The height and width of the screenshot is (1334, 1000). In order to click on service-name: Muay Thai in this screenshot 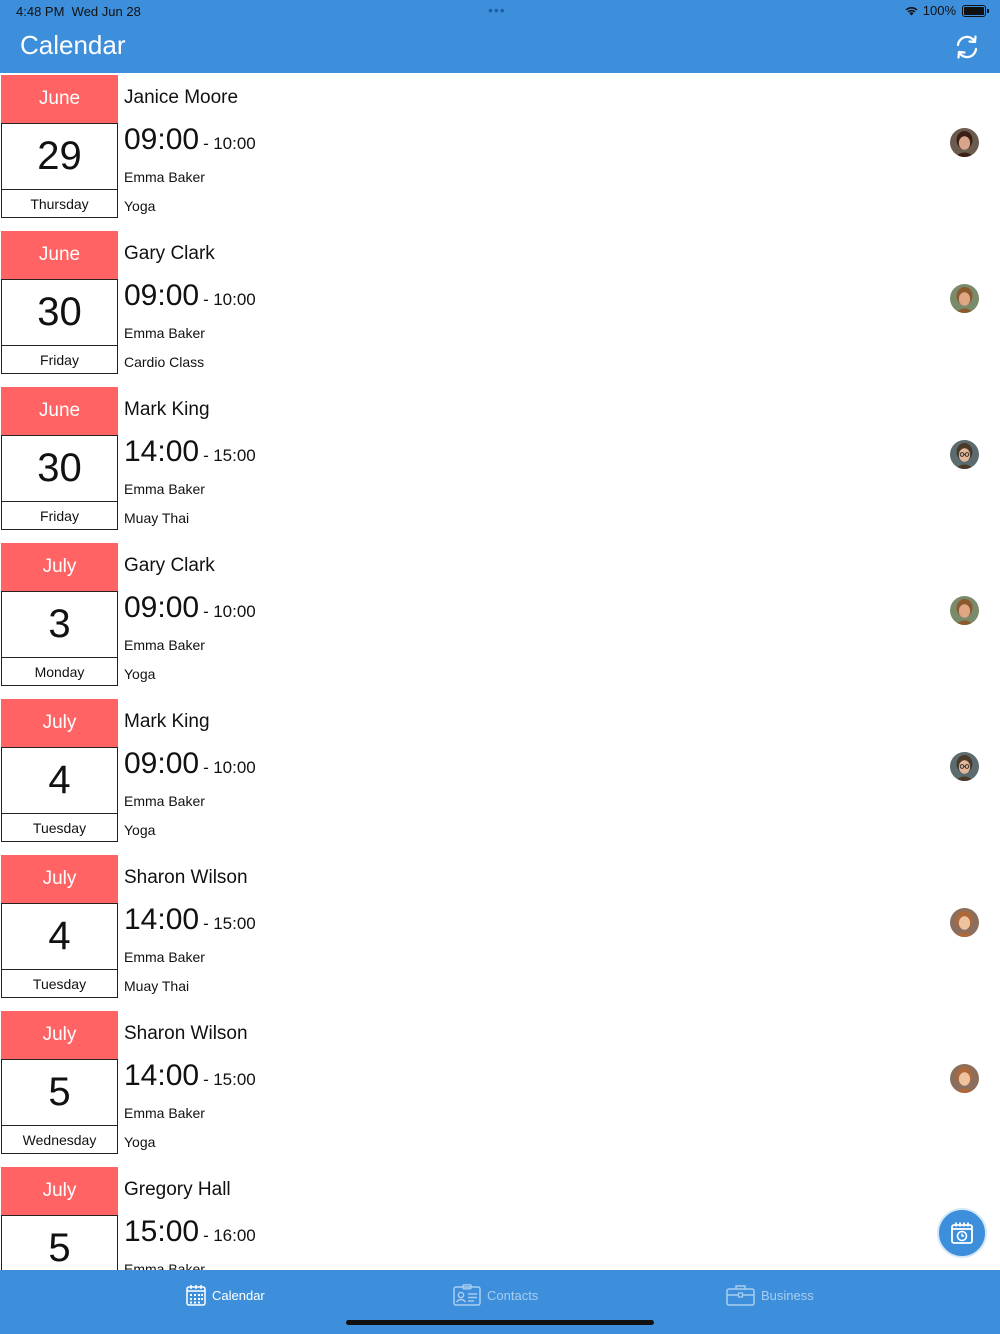, I will do `click(157, 986)`.